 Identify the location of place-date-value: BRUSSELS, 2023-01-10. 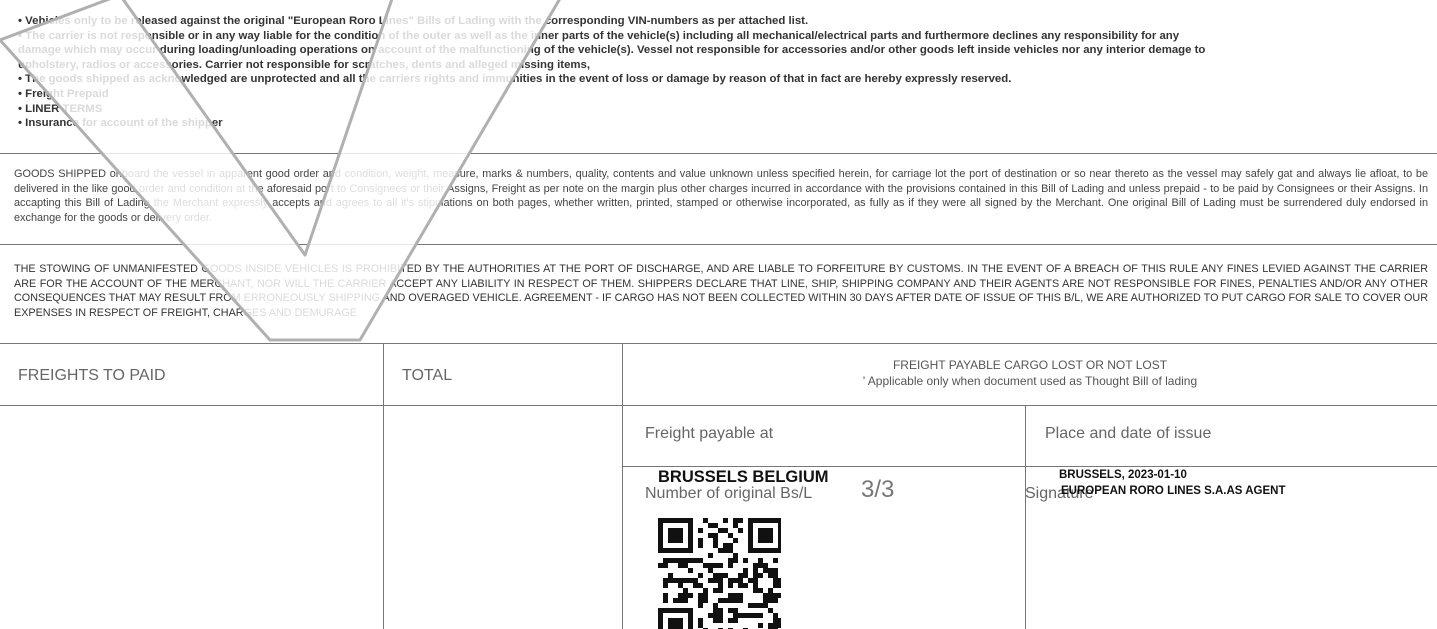
(1123, 475).